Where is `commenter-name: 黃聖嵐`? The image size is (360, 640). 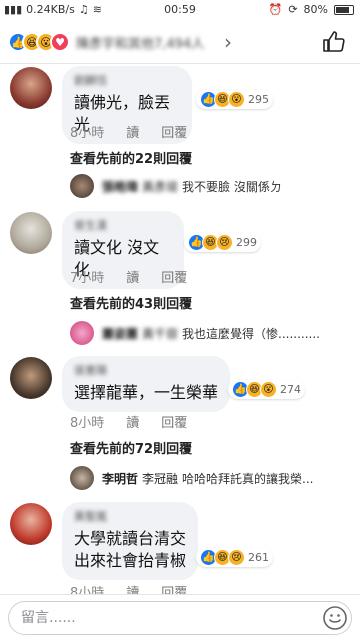
commenter-name: 黃聖嵐 is located at coordinates (130, 516).